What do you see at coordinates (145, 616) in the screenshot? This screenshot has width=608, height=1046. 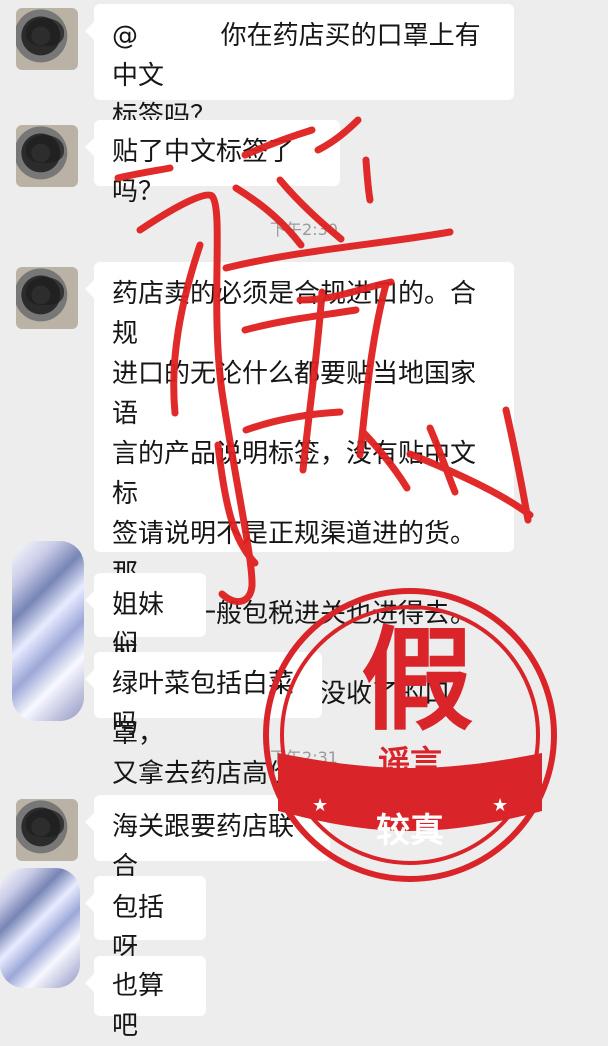 I see `message-bubble: 姐妹们` at bounding box center [145, 616].